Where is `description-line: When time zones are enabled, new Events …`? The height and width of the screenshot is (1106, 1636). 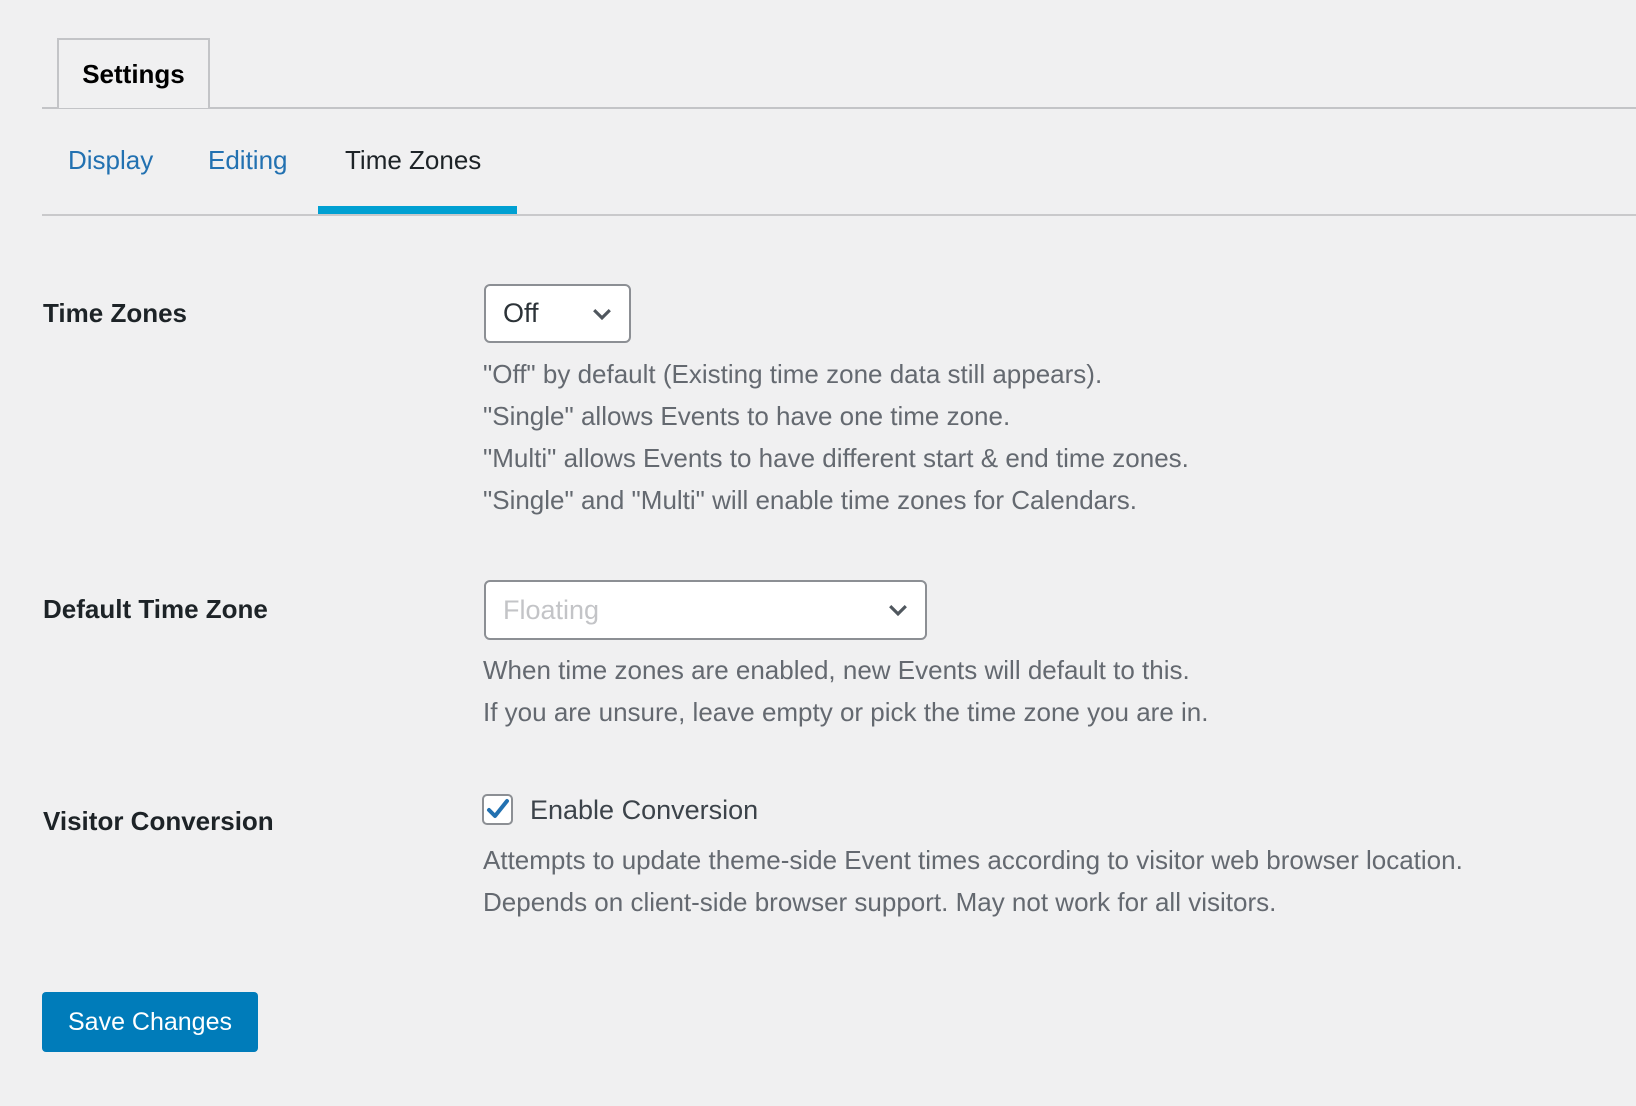 description-line: When time zones are enabled, new Events … is located at coordinates (836, 670).